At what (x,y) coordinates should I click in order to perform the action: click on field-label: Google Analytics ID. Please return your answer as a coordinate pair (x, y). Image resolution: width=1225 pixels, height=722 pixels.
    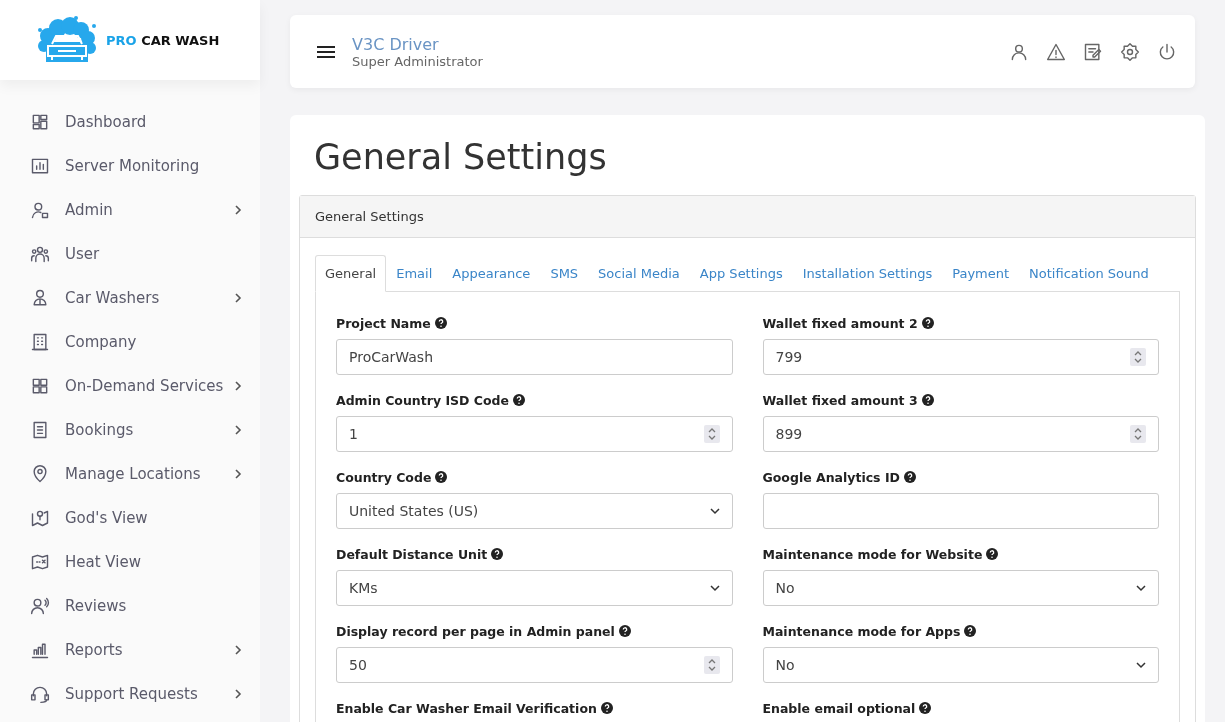
    Looking at the image, I should click on (831, 477).